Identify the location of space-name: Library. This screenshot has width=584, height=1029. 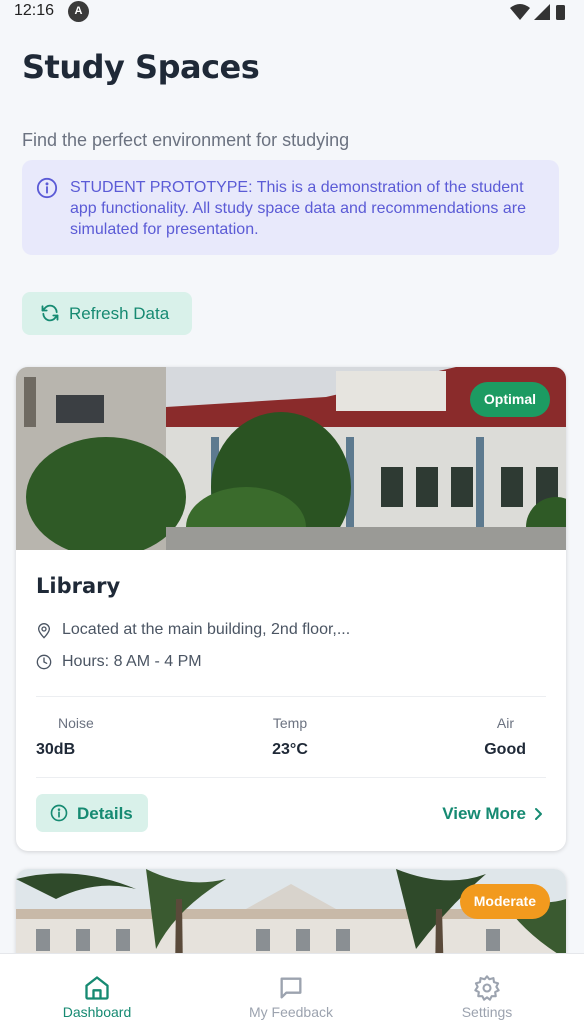
(78, 586).